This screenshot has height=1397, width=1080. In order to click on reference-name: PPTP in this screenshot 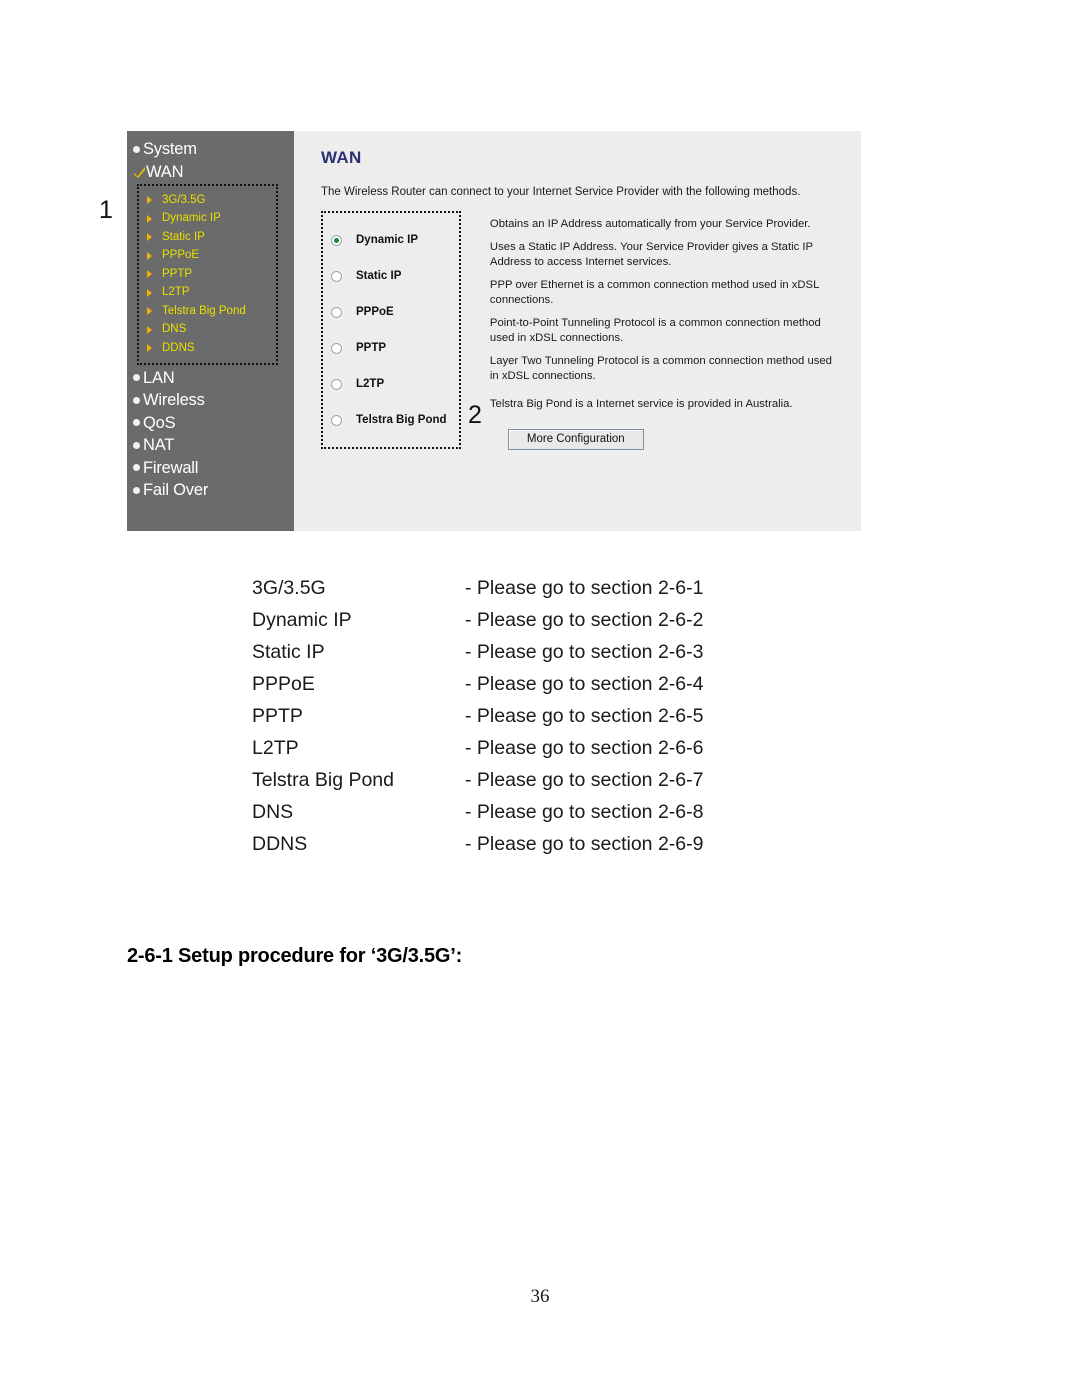, I will do `click(277, 716)`.